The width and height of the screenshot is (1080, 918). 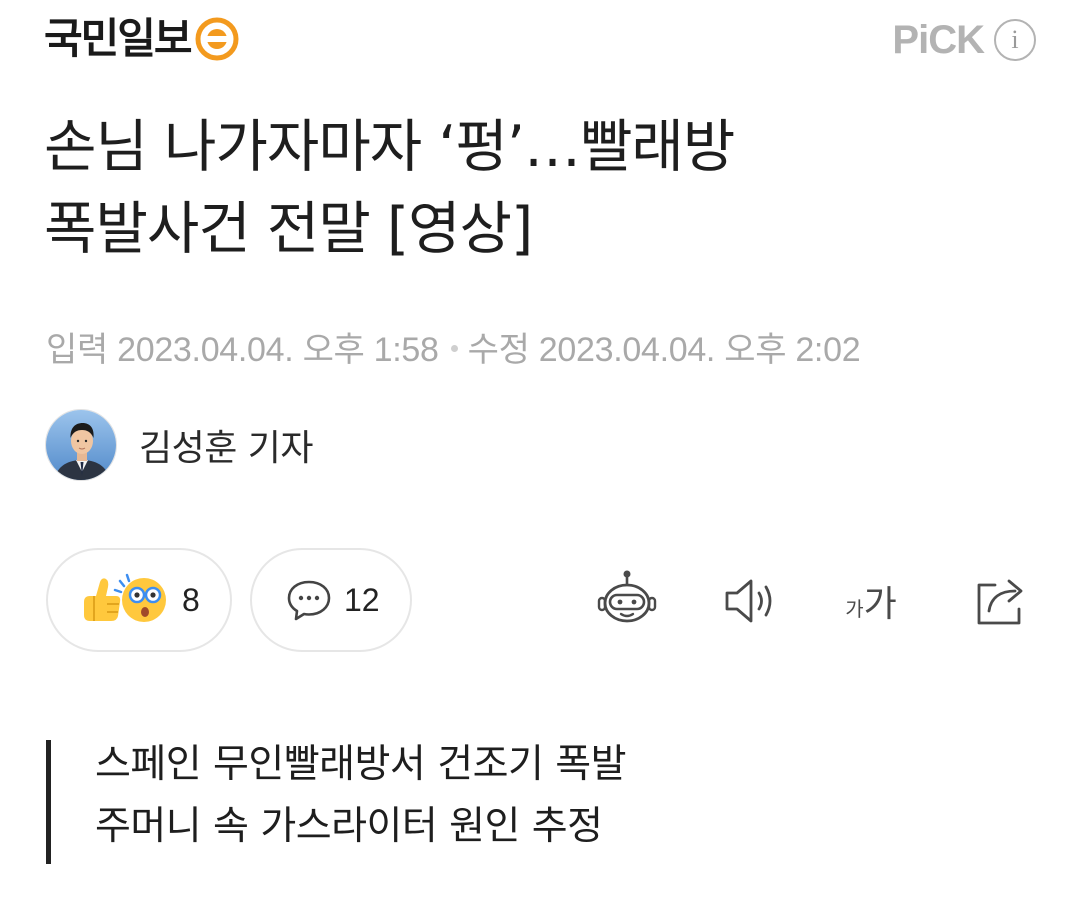 I want to click on author-name: 김성훈 기자, so click(x=226, y=445).